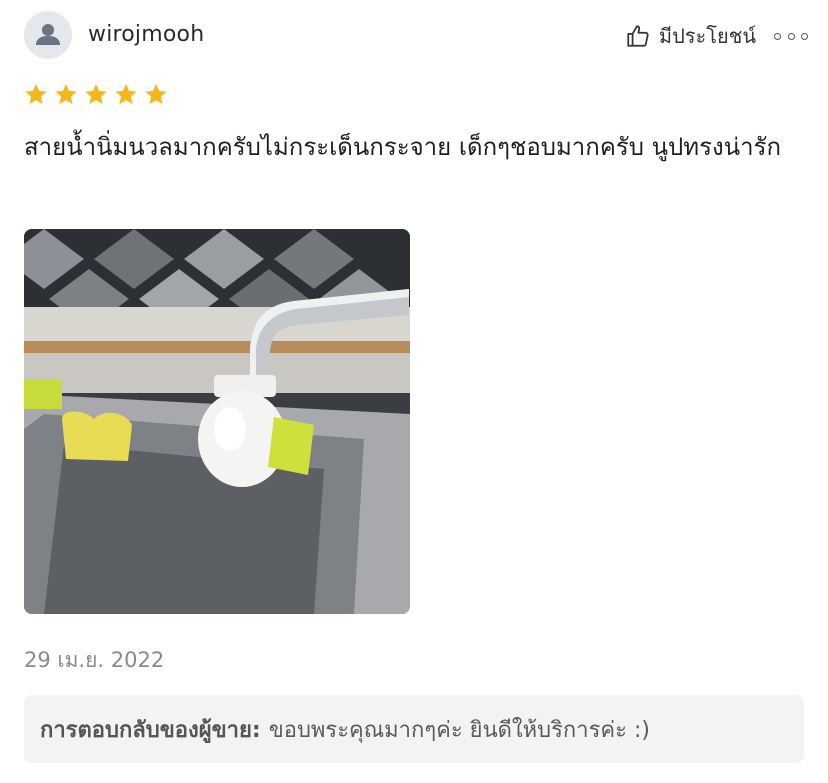  What do you see at coordinates (459, 730) in the screenshot?
I see `seller-reply-text: ขอบพระคุณมากๆค่ะ ยินดีให้บริการค่ะ :)` at bounding box center [459, 730].